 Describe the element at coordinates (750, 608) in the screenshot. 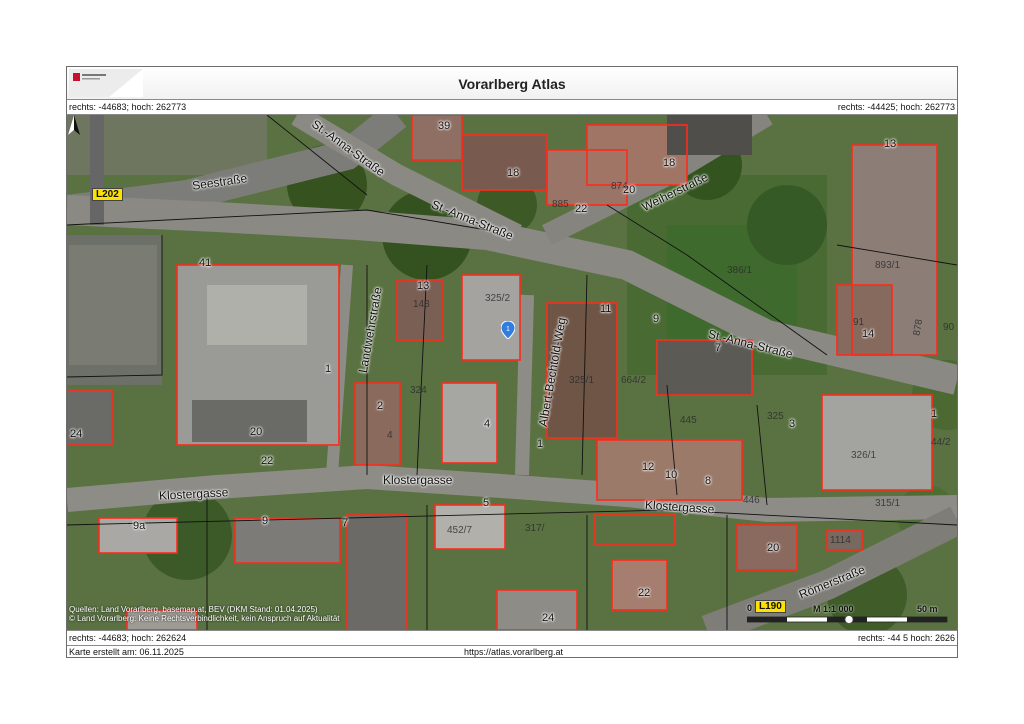

I see `scale-zero: 0` at that location.